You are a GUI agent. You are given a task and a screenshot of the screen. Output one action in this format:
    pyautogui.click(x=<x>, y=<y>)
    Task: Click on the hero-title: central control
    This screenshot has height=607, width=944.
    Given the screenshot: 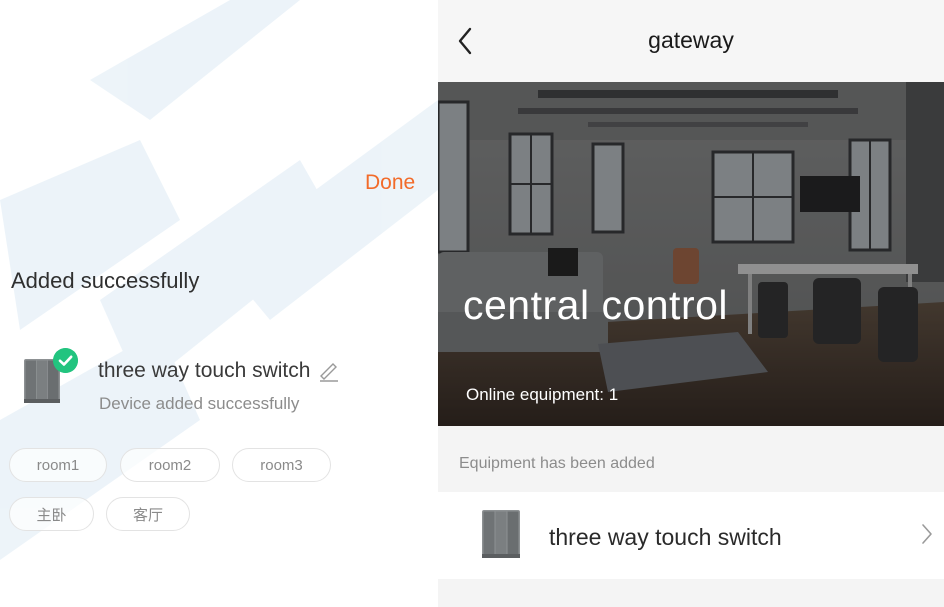 What is the action you would take?
    pyautogui.click(x=596, y=305)
    